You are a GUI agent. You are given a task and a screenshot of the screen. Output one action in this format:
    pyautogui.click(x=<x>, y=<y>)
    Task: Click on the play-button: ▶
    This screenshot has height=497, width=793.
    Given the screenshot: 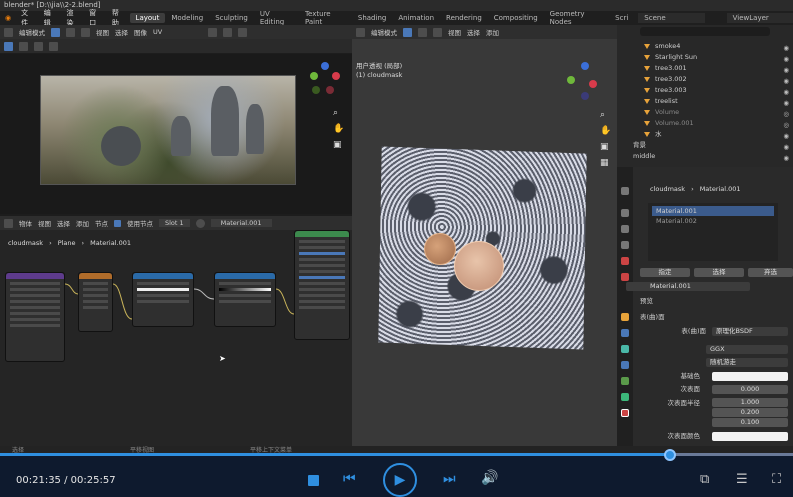 What is the action you would take?
    pyautogui.click(x=400, y=480)
    